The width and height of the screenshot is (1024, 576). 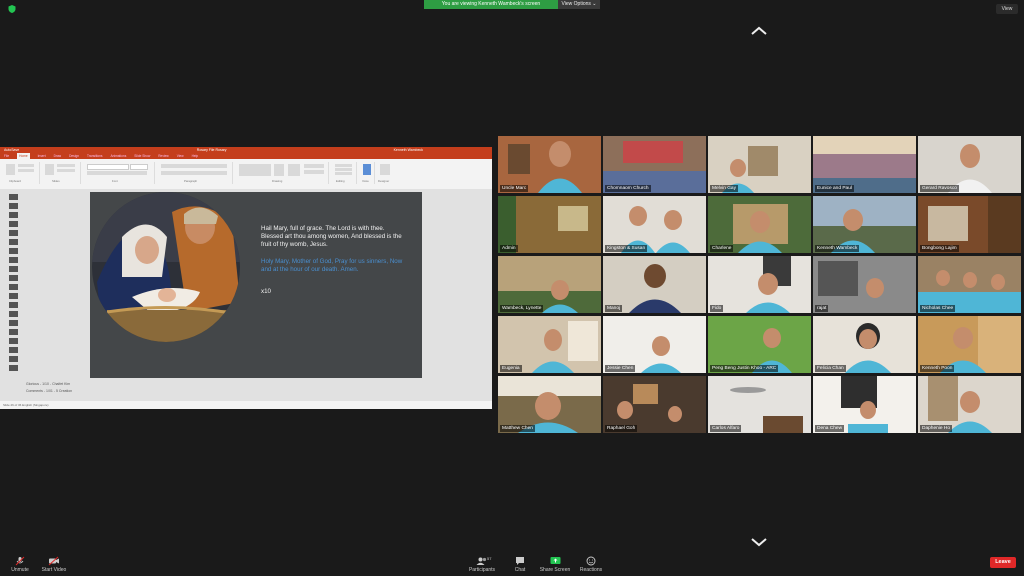 I want to click on participant-tile: Peng Beng Justin Khoo - ARC, so click(x=759, y=344).